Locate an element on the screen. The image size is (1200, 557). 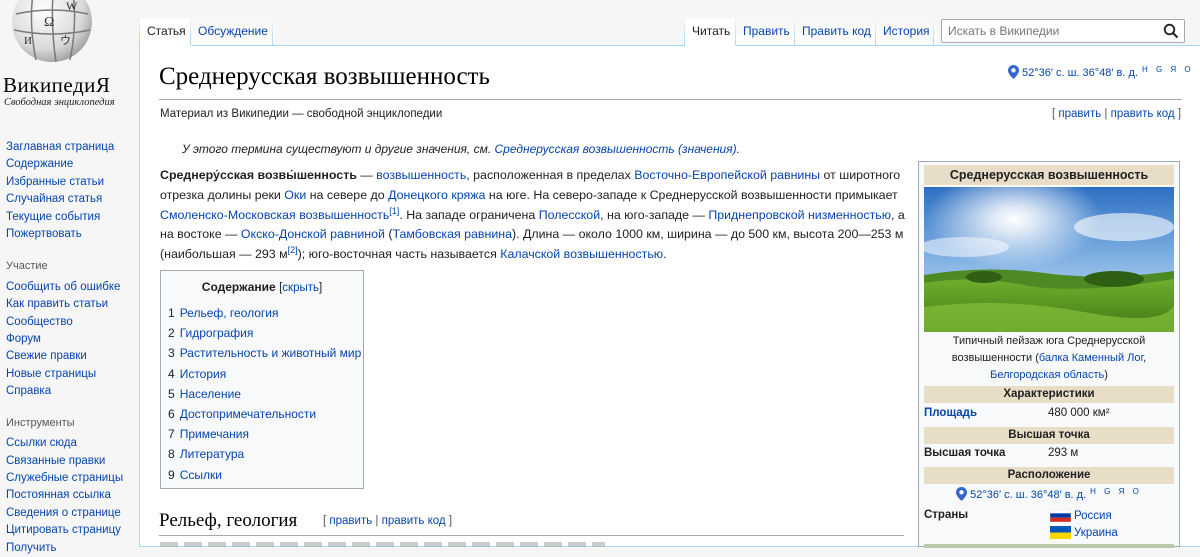
sidebar-item-page-info: Сведения о странице is located at coordinates (71, 513).